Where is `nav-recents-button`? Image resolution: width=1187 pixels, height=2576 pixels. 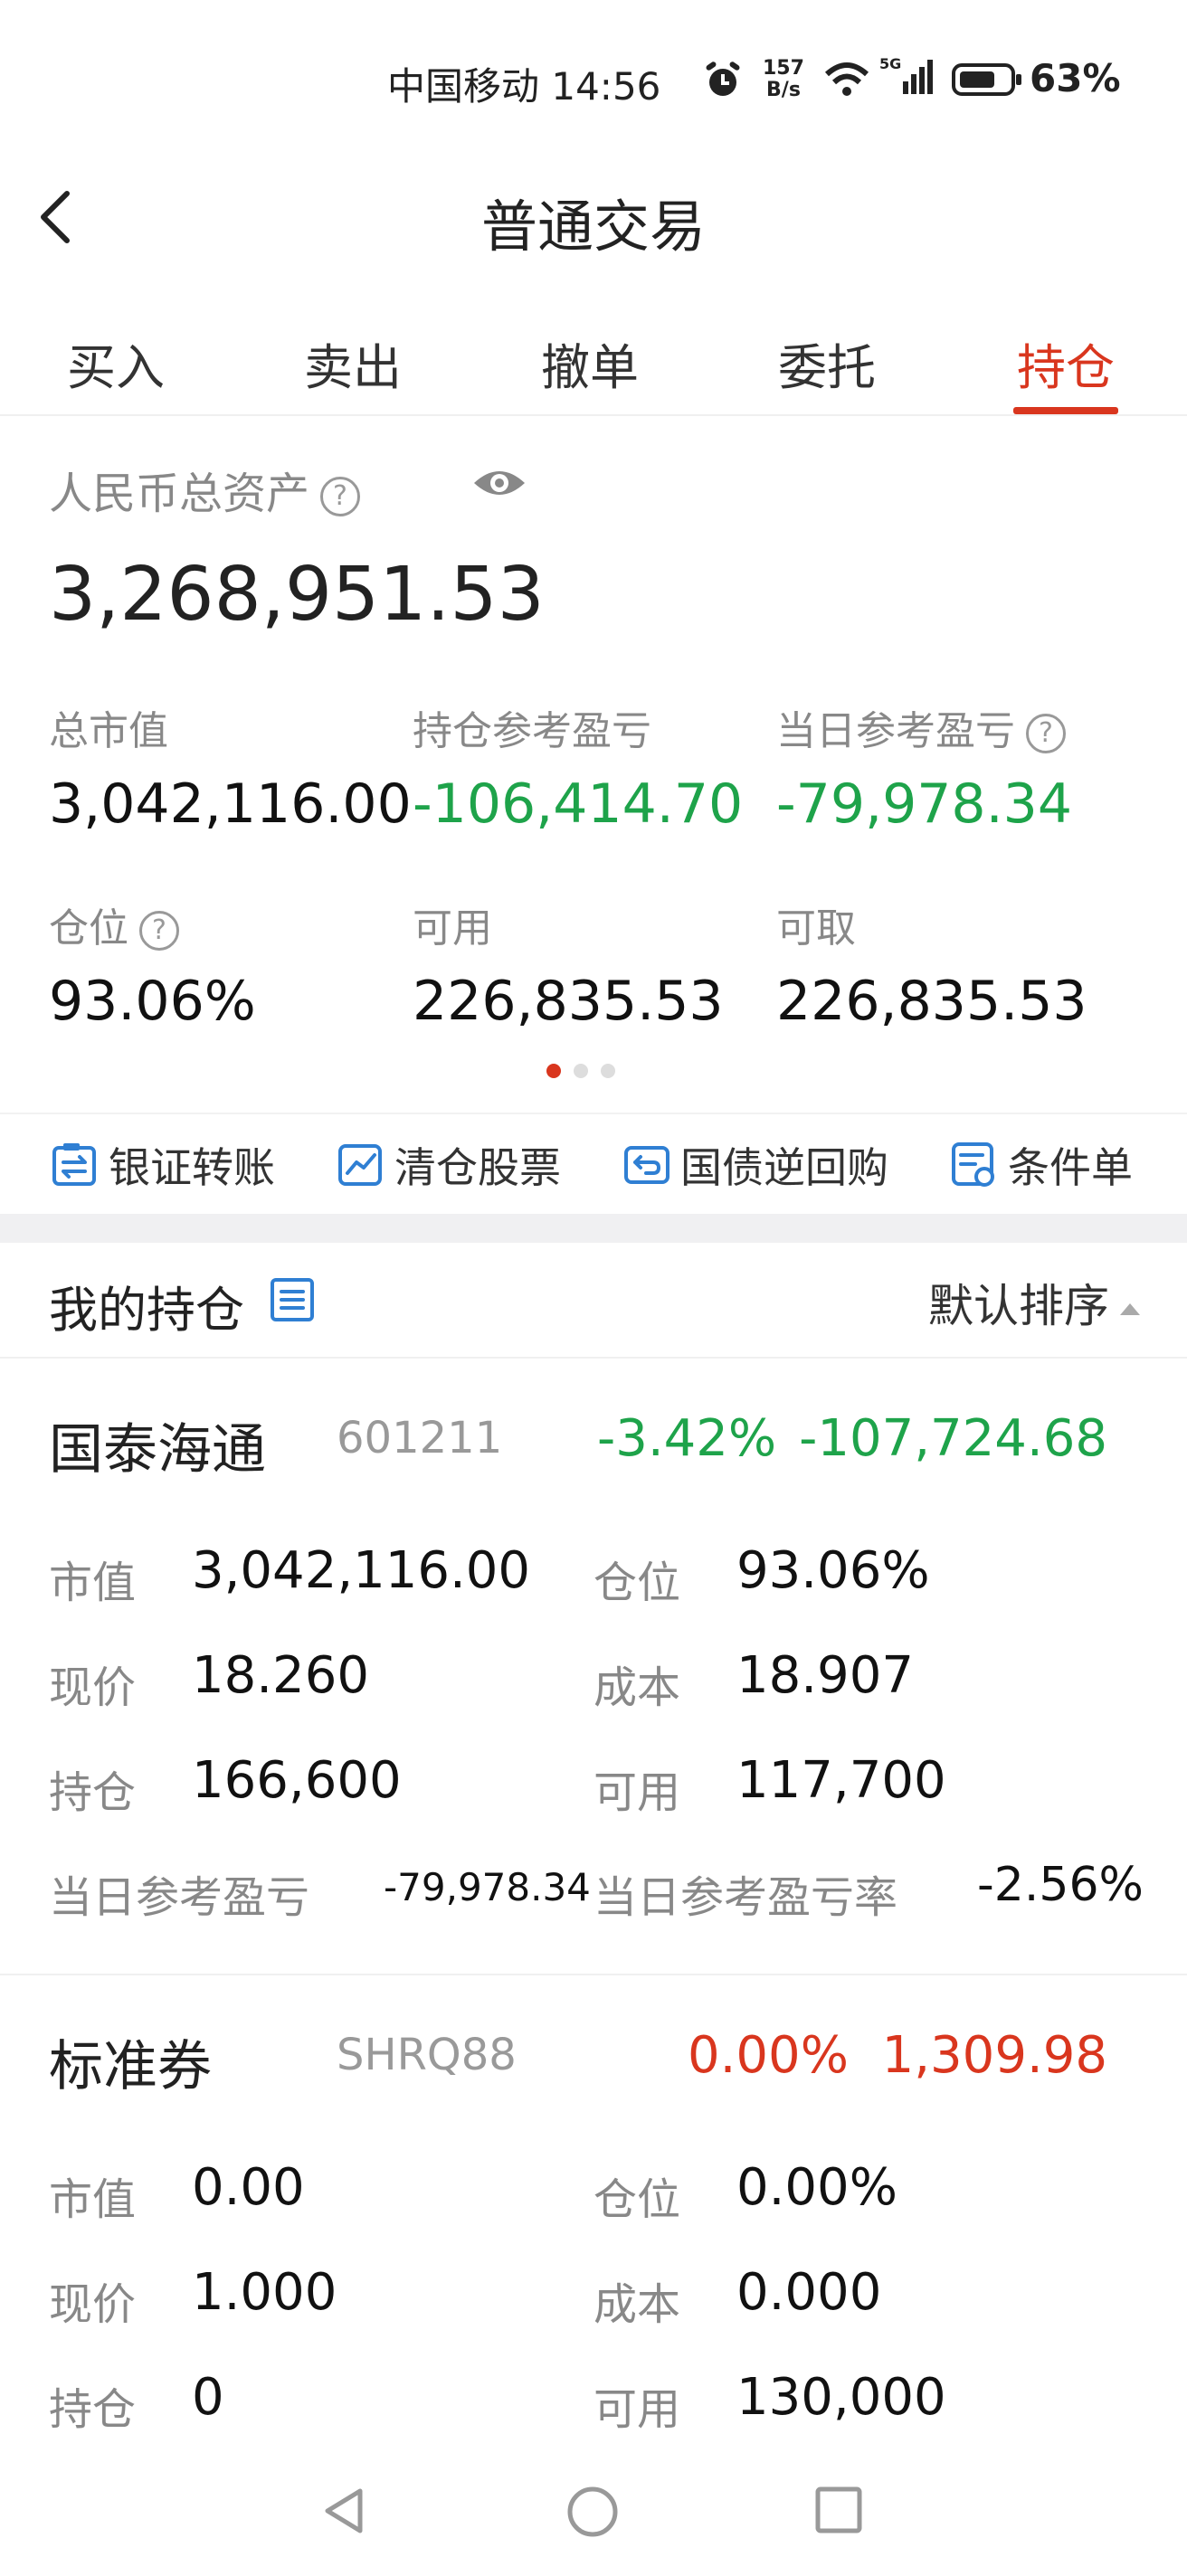 nav-recents-button is located at coordinates (838, 2512).